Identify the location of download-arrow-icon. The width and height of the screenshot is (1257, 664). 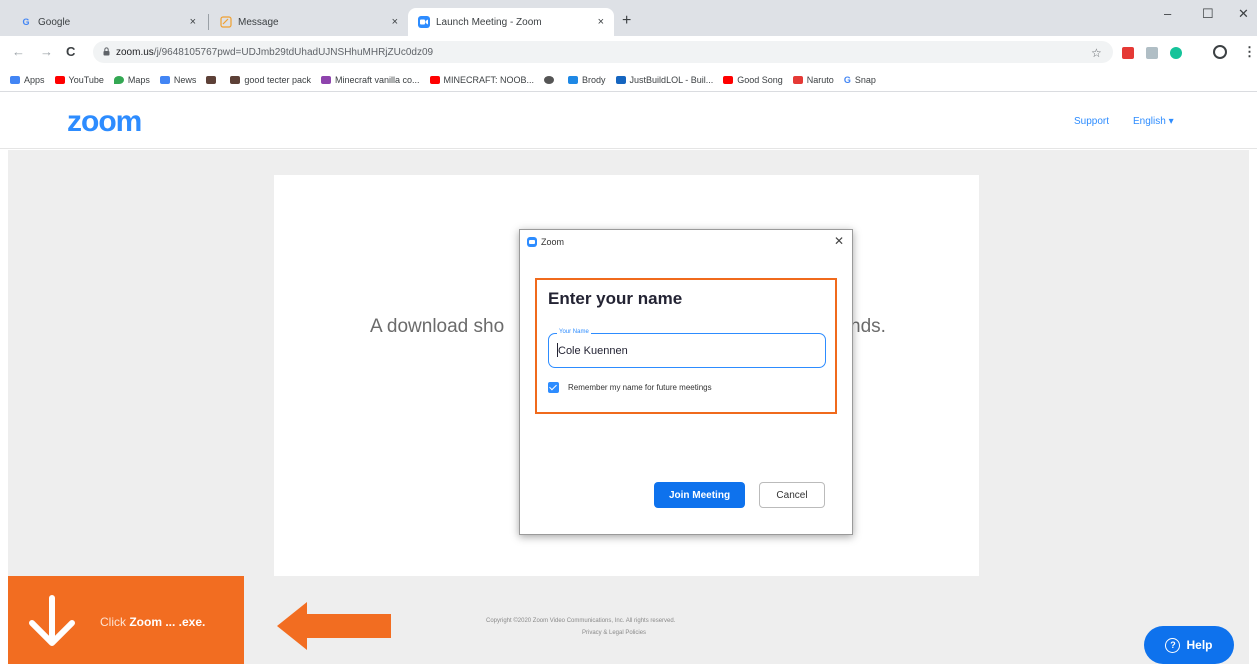
(52, 620).